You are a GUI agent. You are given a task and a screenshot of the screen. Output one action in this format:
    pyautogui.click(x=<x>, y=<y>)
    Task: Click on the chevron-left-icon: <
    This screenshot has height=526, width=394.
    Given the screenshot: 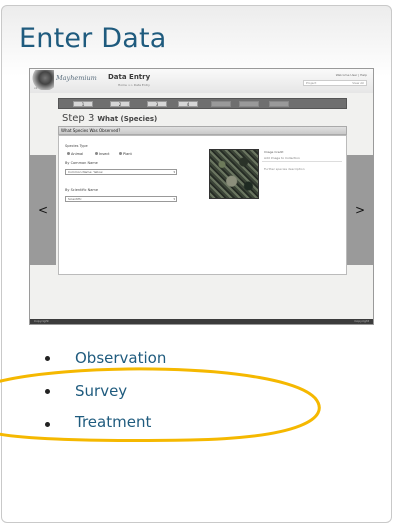 What is the action you would take?
    pyautogui.click(x=43, y=210)
    